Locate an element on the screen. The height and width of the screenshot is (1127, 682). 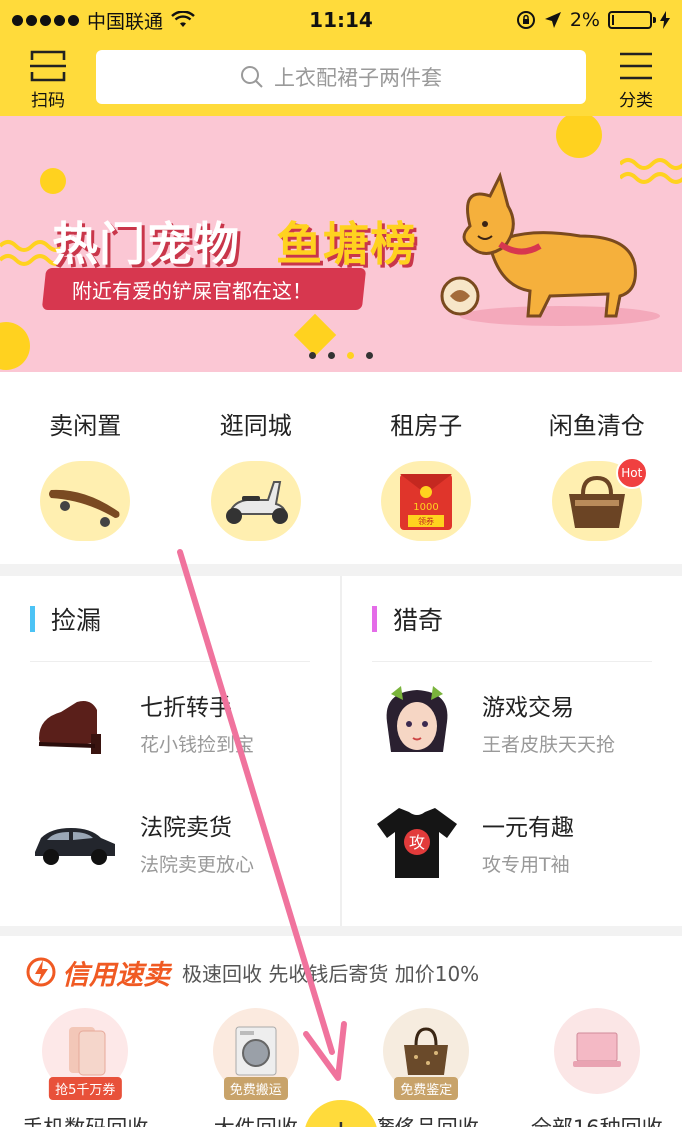
item-subtitle: 攻专用T袖 is located at coordinates (526, 864).